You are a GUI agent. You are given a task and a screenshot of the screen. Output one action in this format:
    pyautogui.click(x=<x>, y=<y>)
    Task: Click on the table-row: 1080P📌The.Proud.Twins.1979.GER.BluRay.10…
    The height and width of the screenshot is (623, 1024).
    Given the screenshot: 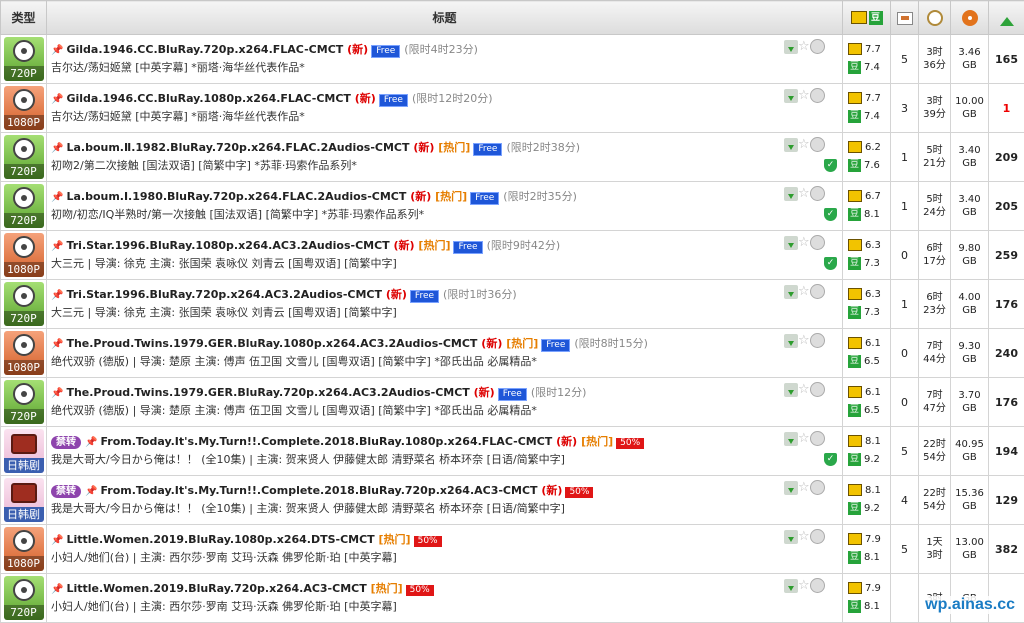 What is the action you would take?
    pyautogui.click(x=512, y=353)
    